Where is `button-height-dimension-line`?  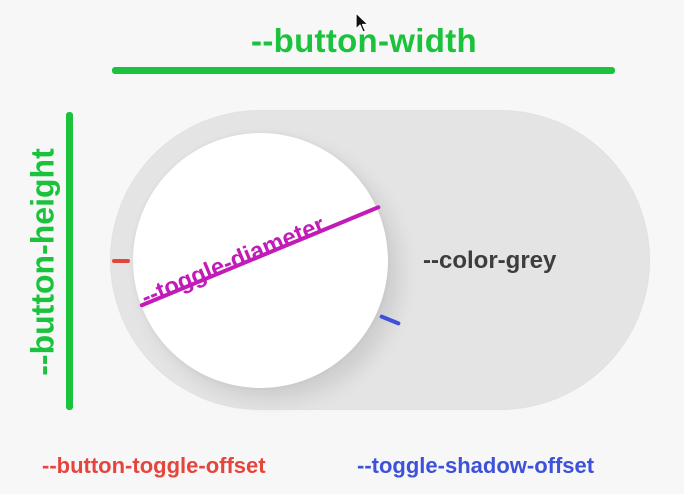 button-height-dimension-line is located at coordinates (69, 261).